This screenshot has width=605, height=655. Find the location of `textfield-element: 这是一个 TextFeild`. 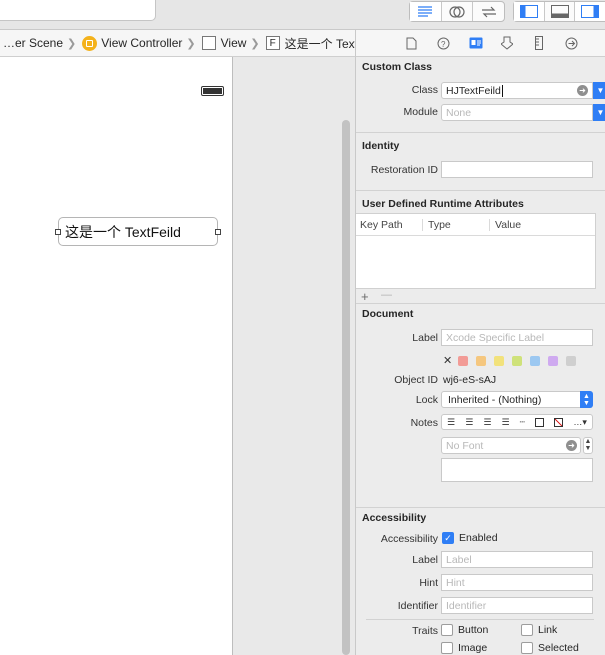

textfield-element: 这是一个 TextFeild is located at coordinates (138, 231).